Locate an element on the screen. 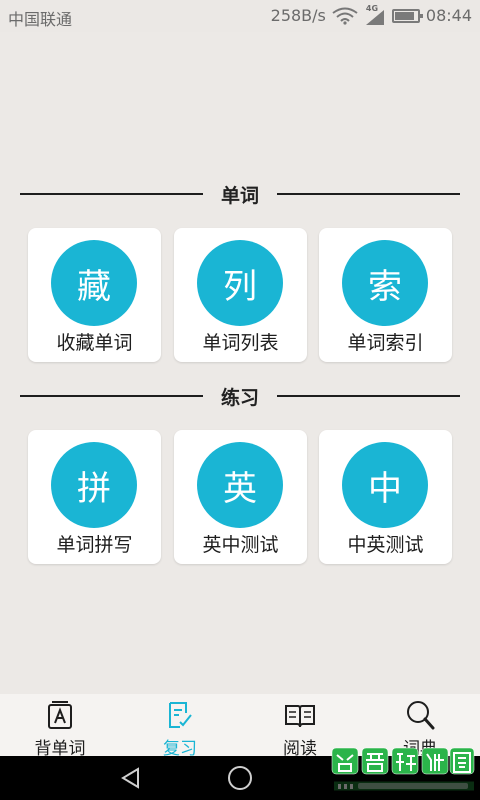 The height and width of the screenshot is (800, 480). card-word-spelling: 拼 单词拼写 is located at coordinates (94, 497).